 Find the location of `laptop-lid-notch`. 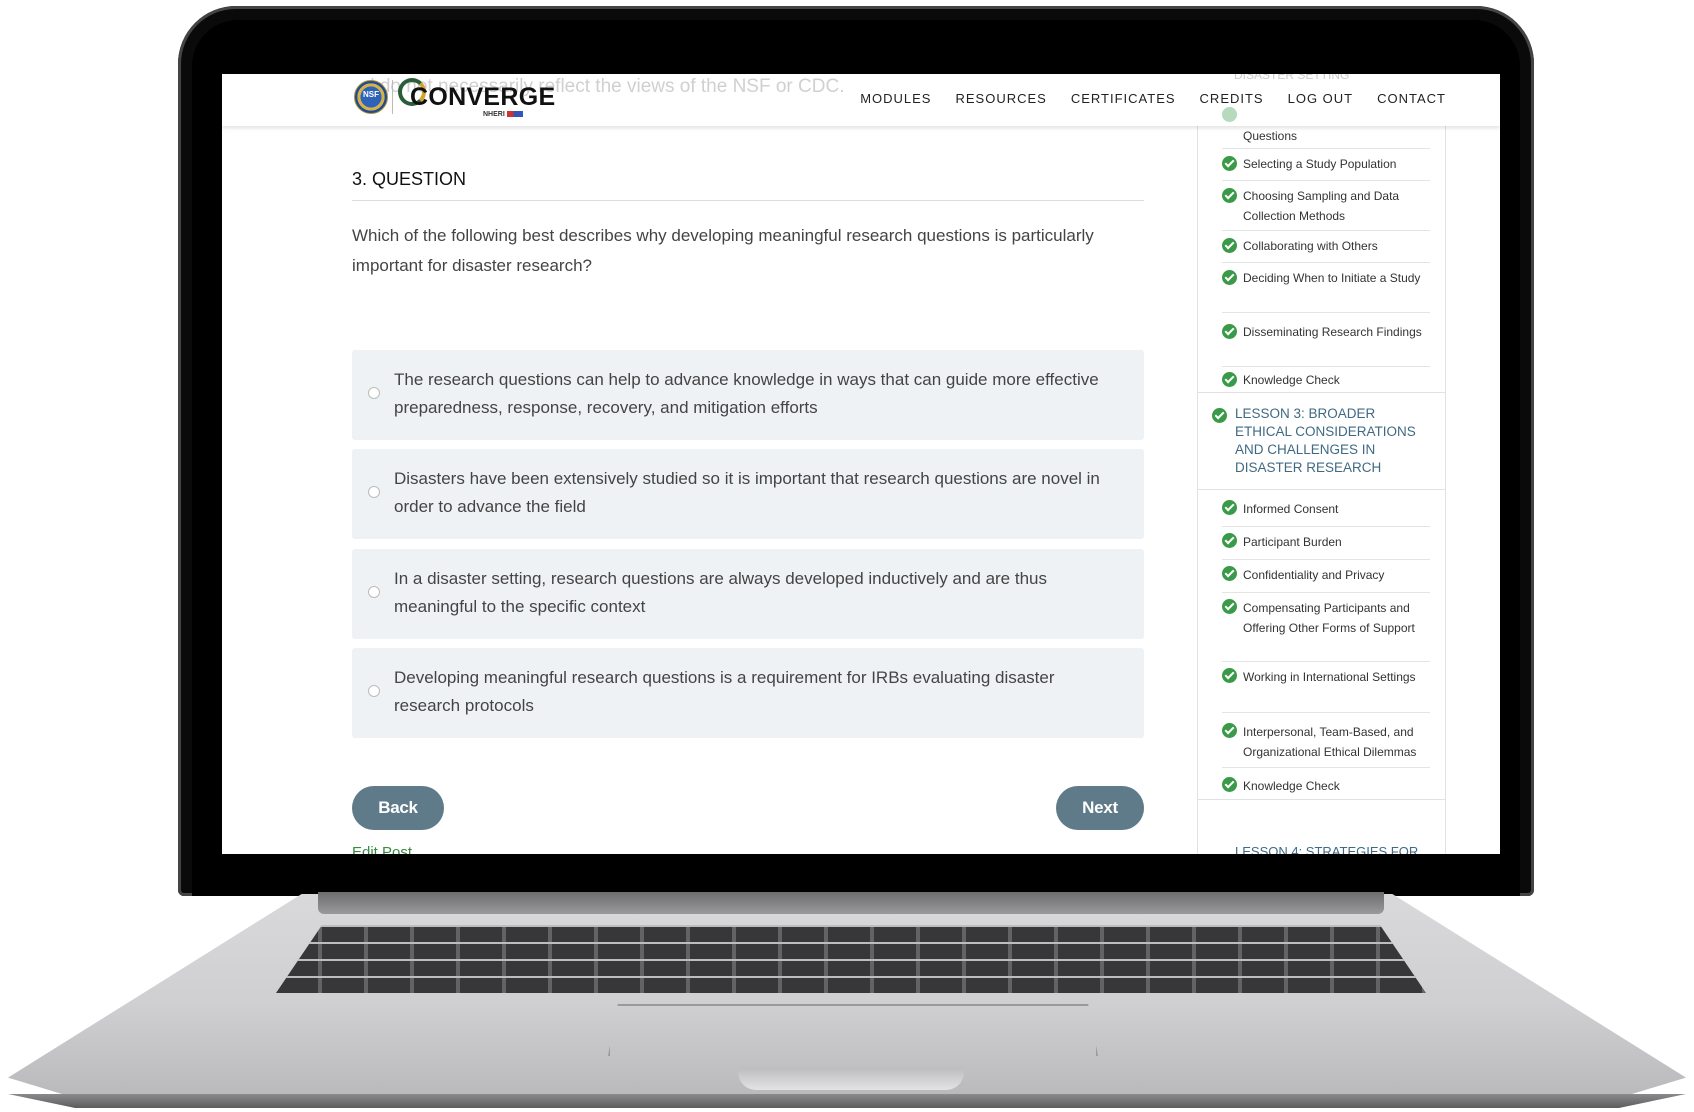

laptop-lid-notch is located at coordinates (851, 1079).